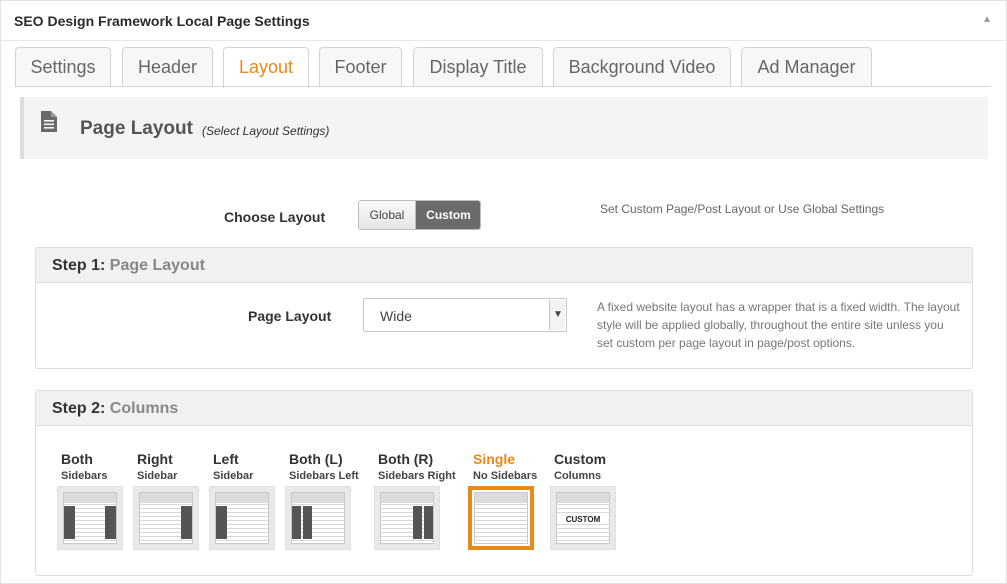 This screenshot has height=584, width=1007. Describe the element at coordinates (226, 459) in the screenshot. I see `column-name: Left` at that location.